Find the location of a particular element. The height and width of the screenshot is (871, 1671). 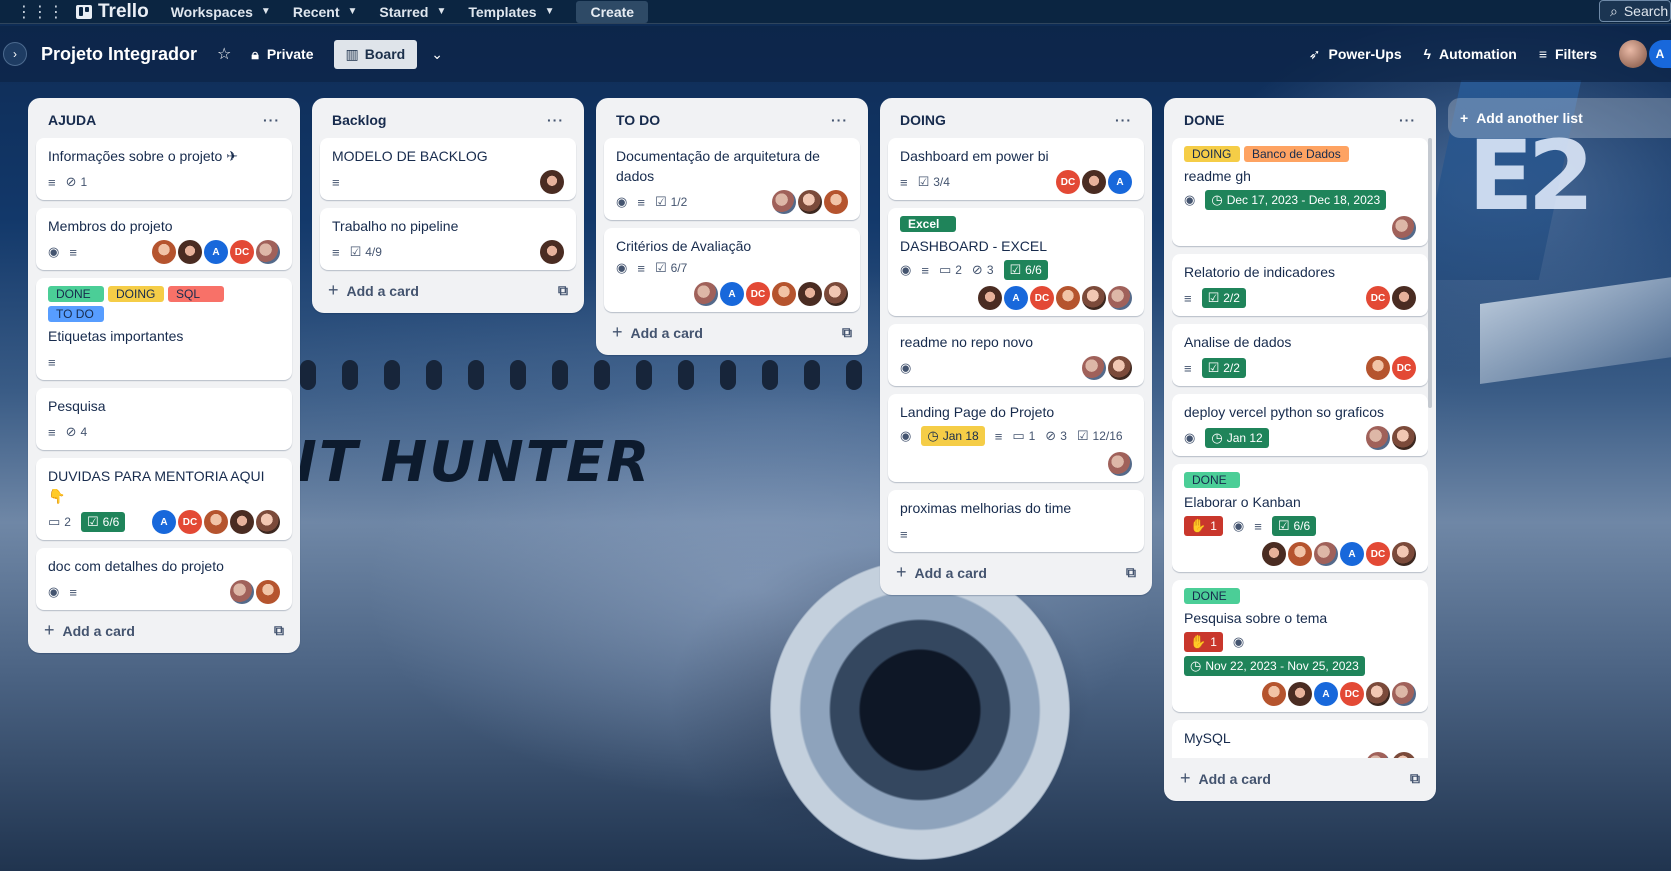

card-label: SQL is located at coordinates (196, 294).